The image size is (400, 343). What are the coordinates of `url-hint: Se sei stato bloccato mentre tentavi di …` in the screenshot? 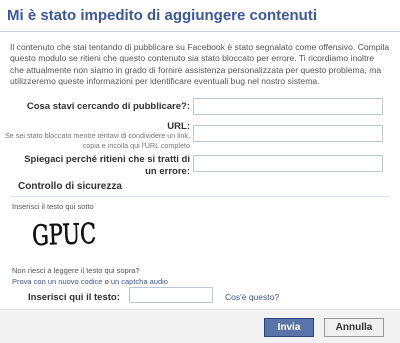 It's located at (97, 140).